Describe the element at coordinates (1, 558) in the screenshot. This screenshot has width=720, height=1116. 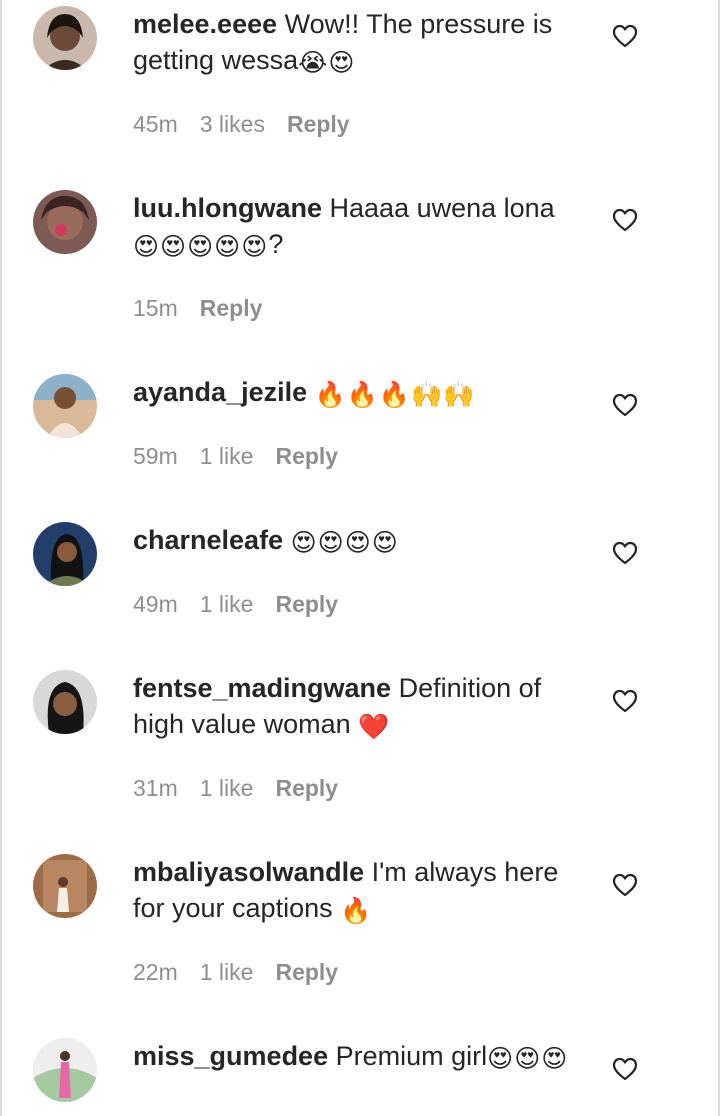
I see `left-border` at that location.